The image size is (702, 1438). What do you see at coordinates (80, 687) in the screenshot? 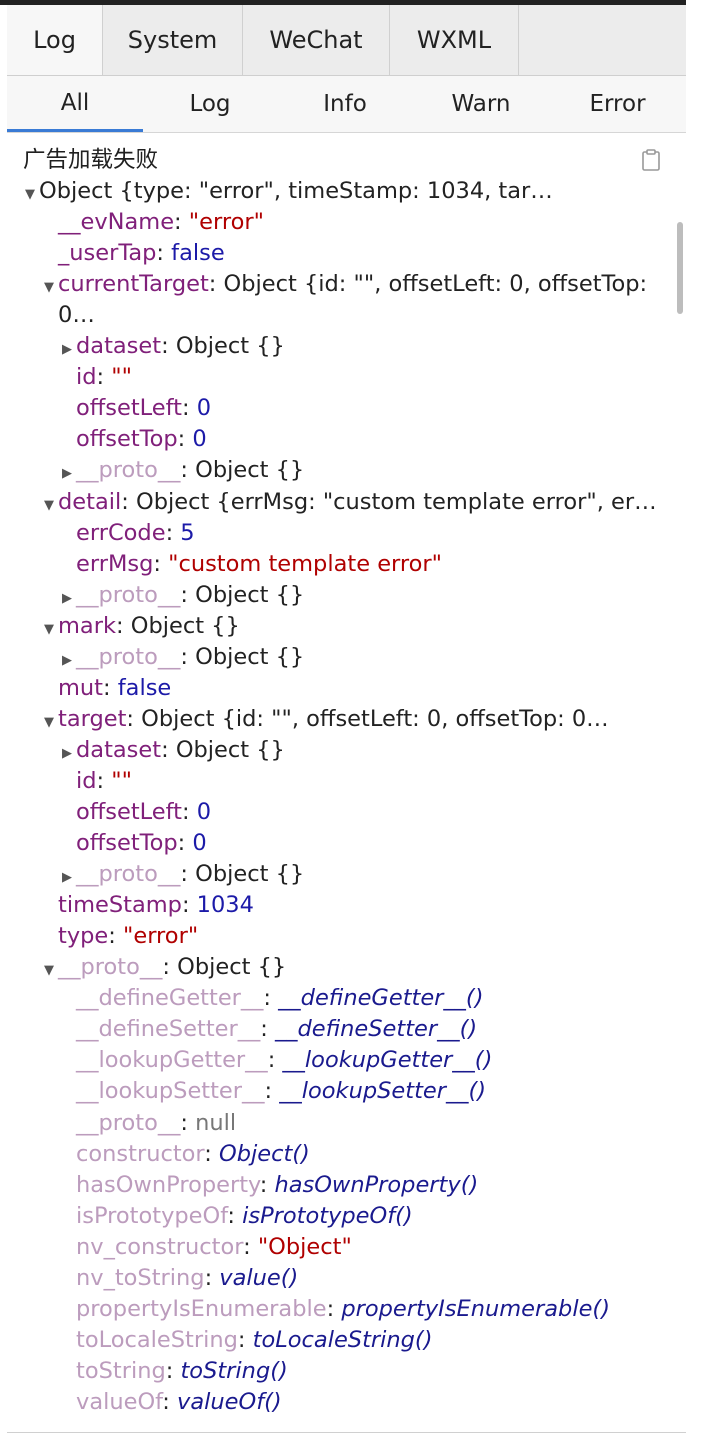
I see `property-key: mut` at bounding box center [80, 687].